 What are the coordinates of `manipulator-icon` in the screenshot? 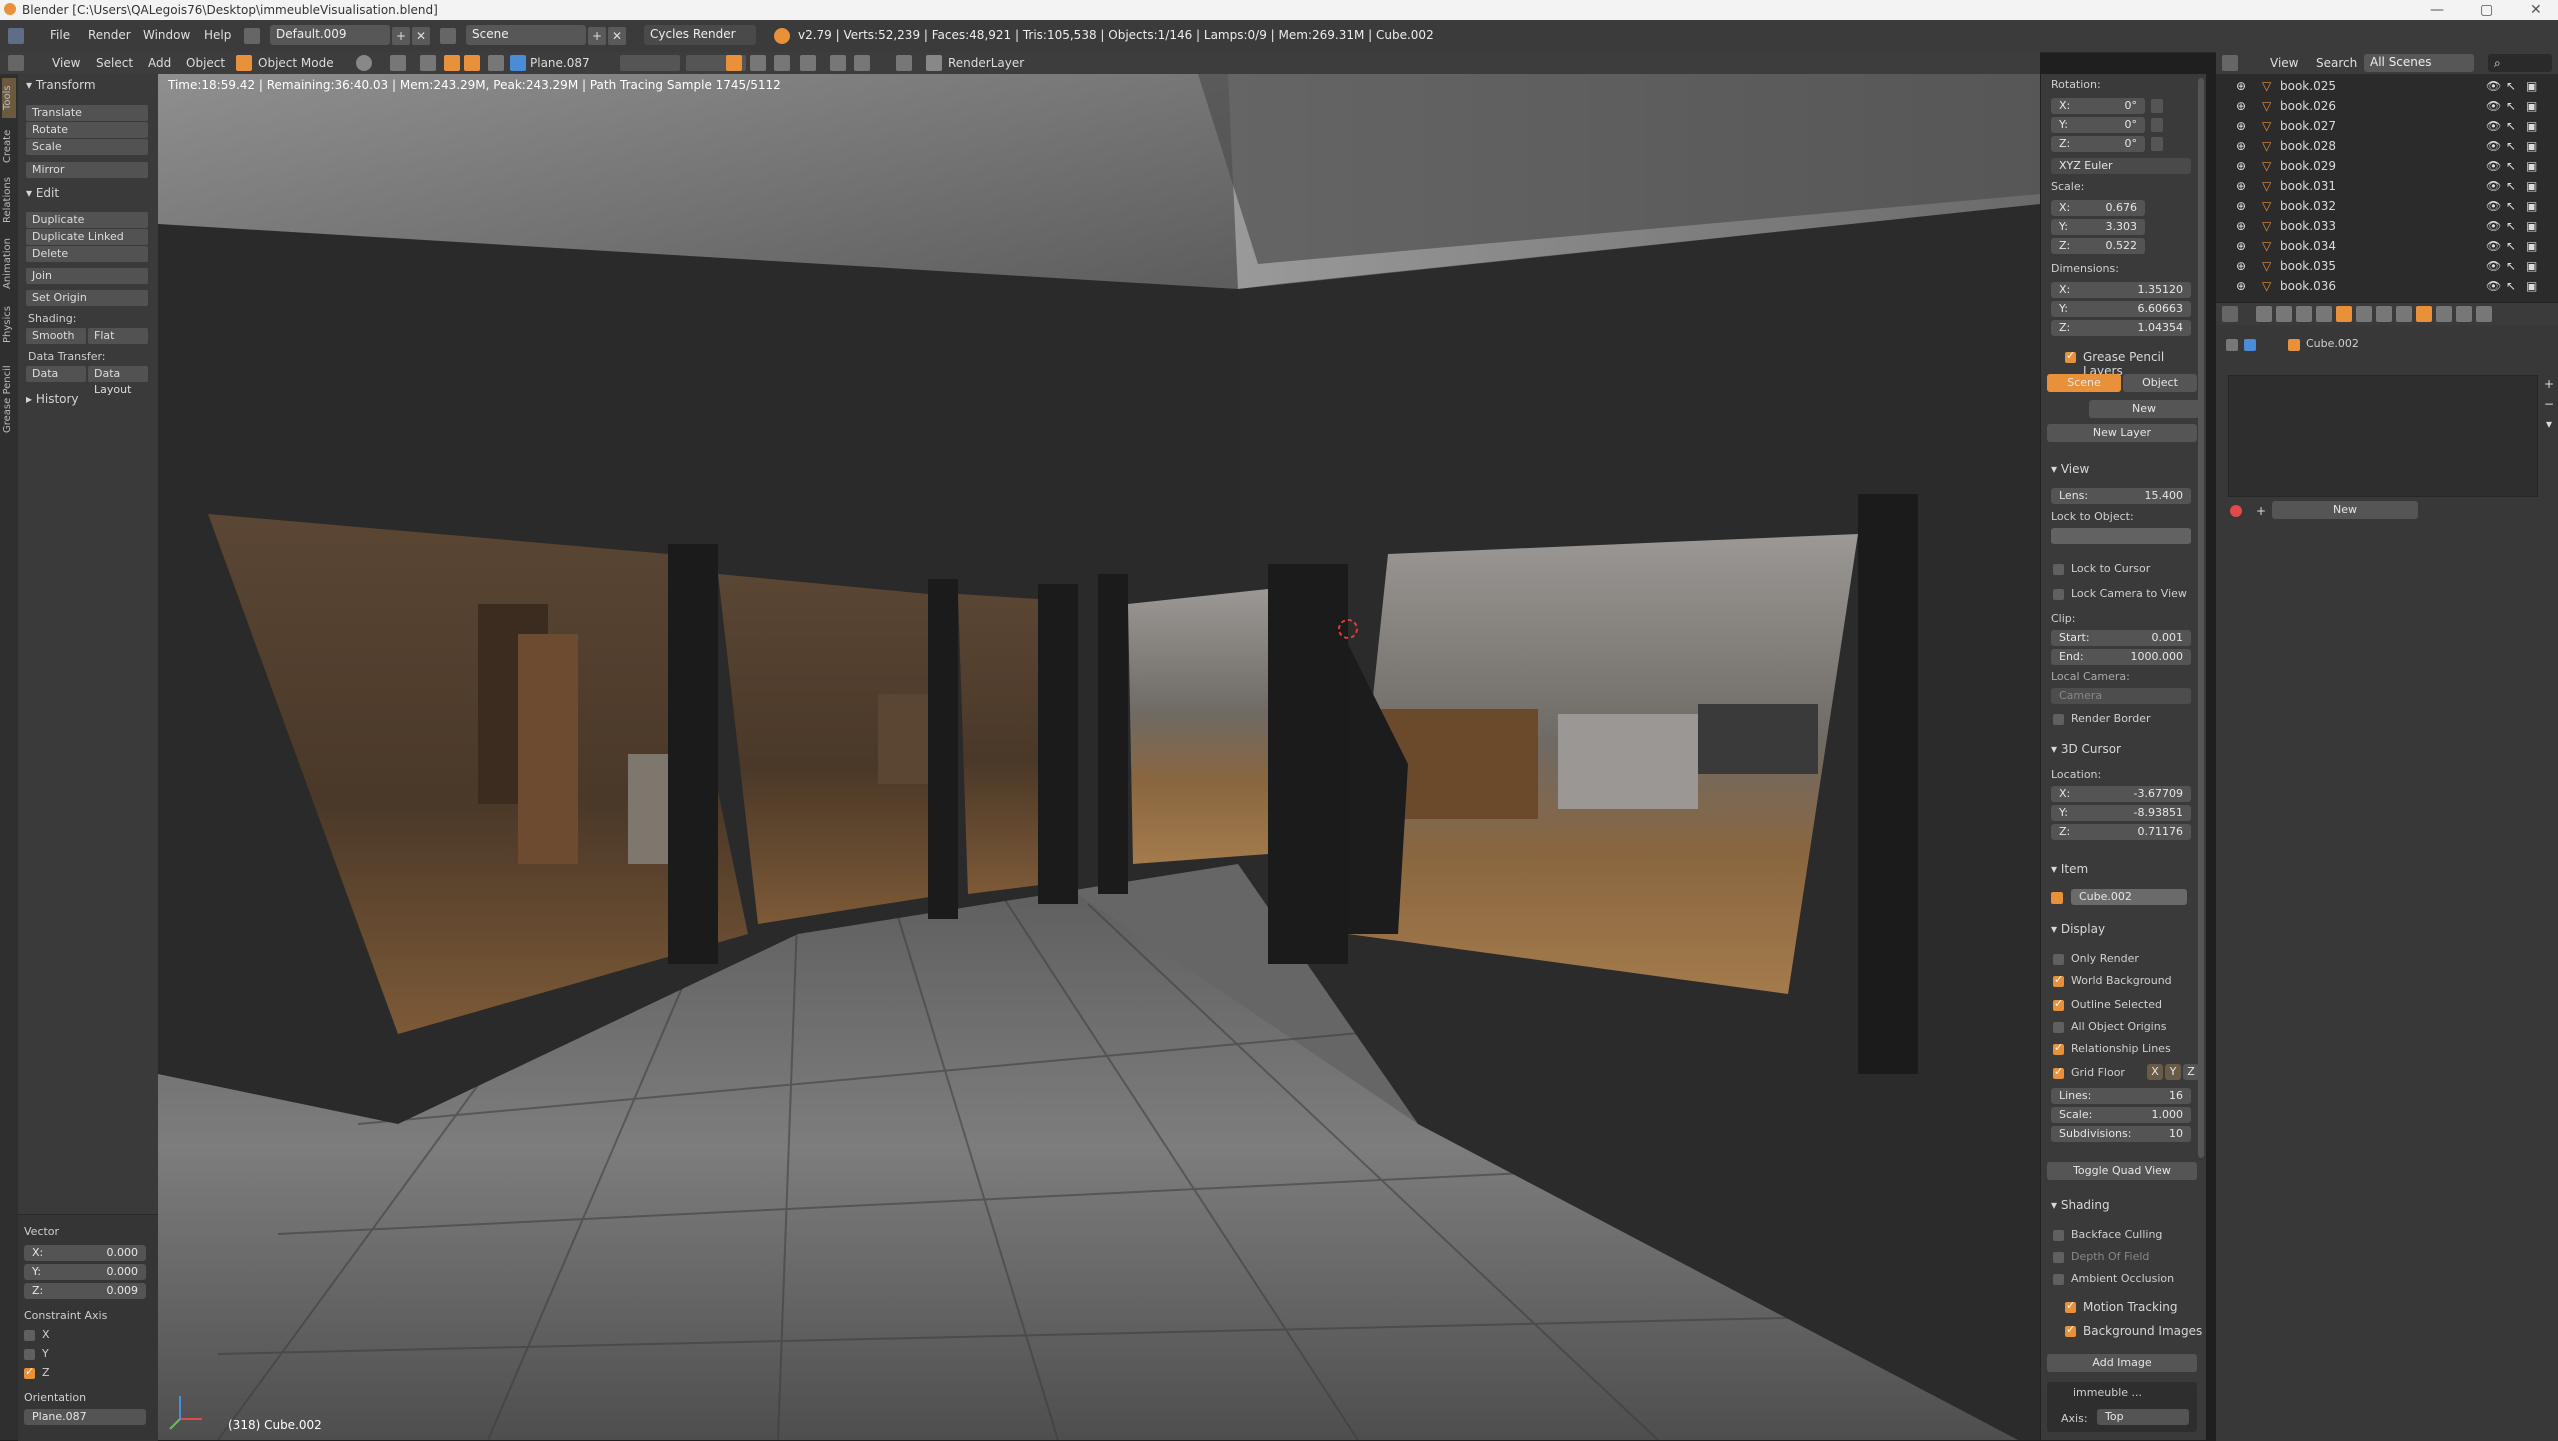 It's located at (428, 63).